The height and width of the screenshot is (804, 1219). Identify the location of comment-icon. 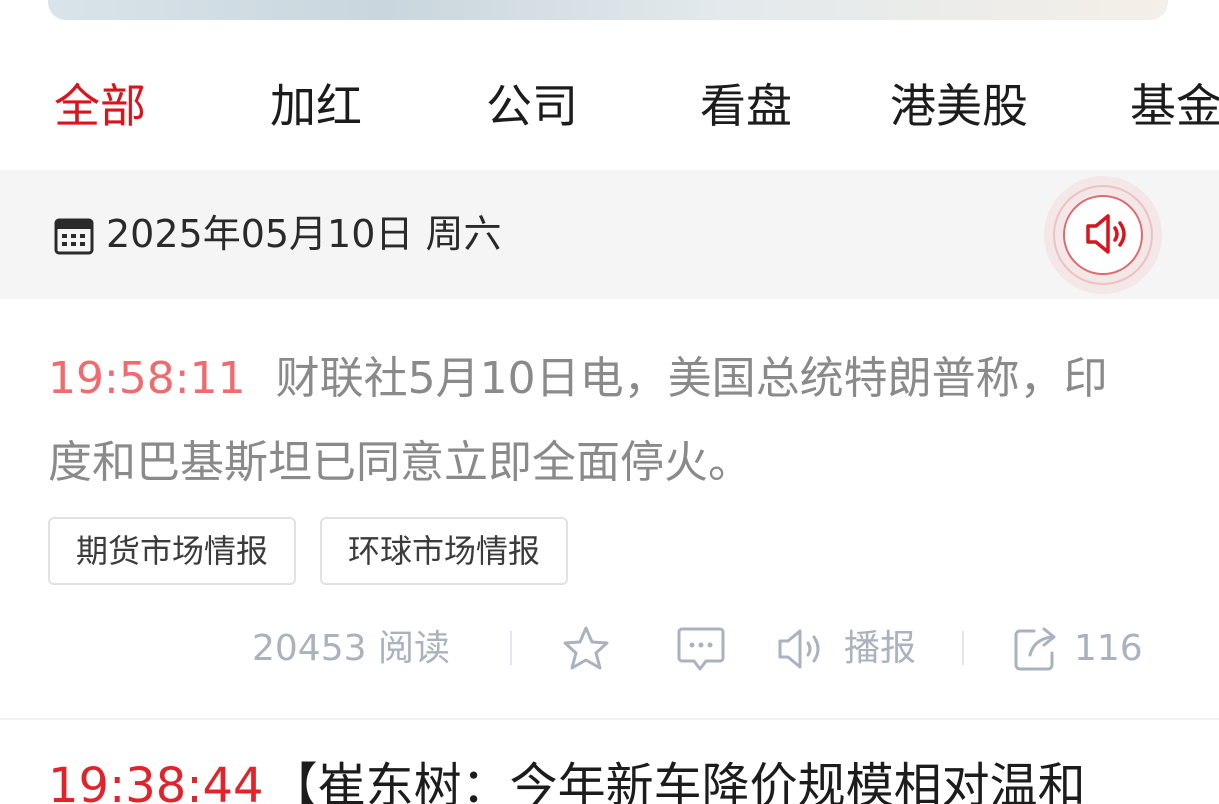
(701, 649).